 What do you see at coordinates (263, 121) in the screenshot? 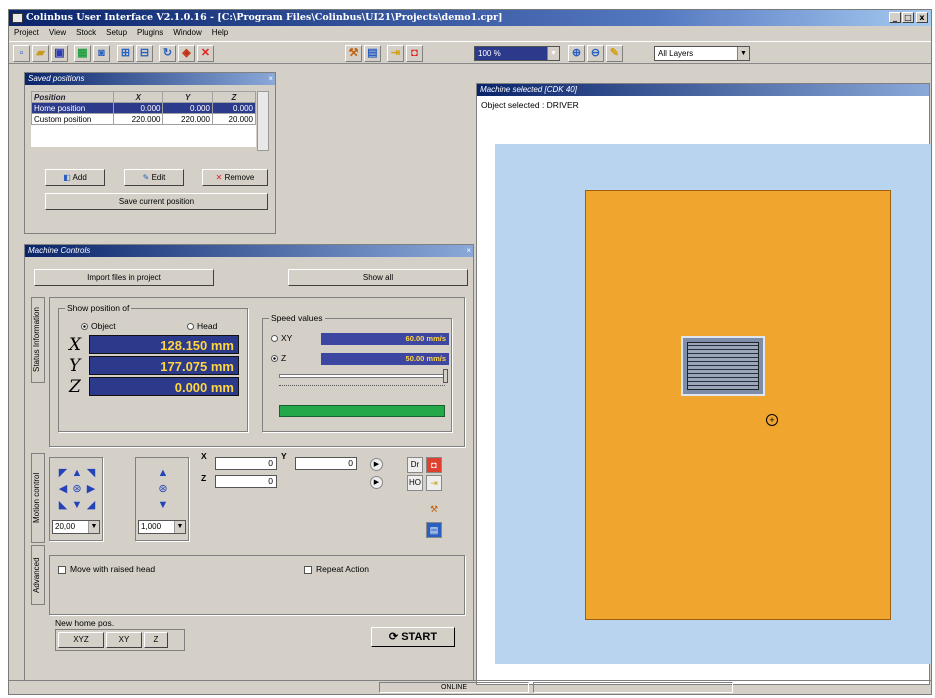
I see `scrollbar` at bounding box center [263, 121].